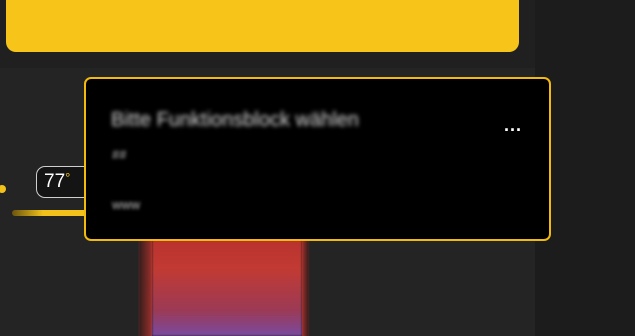  Describe the element at coordinates (68, 177) in the screenshot. I see `temperature-unit: °` at that location.